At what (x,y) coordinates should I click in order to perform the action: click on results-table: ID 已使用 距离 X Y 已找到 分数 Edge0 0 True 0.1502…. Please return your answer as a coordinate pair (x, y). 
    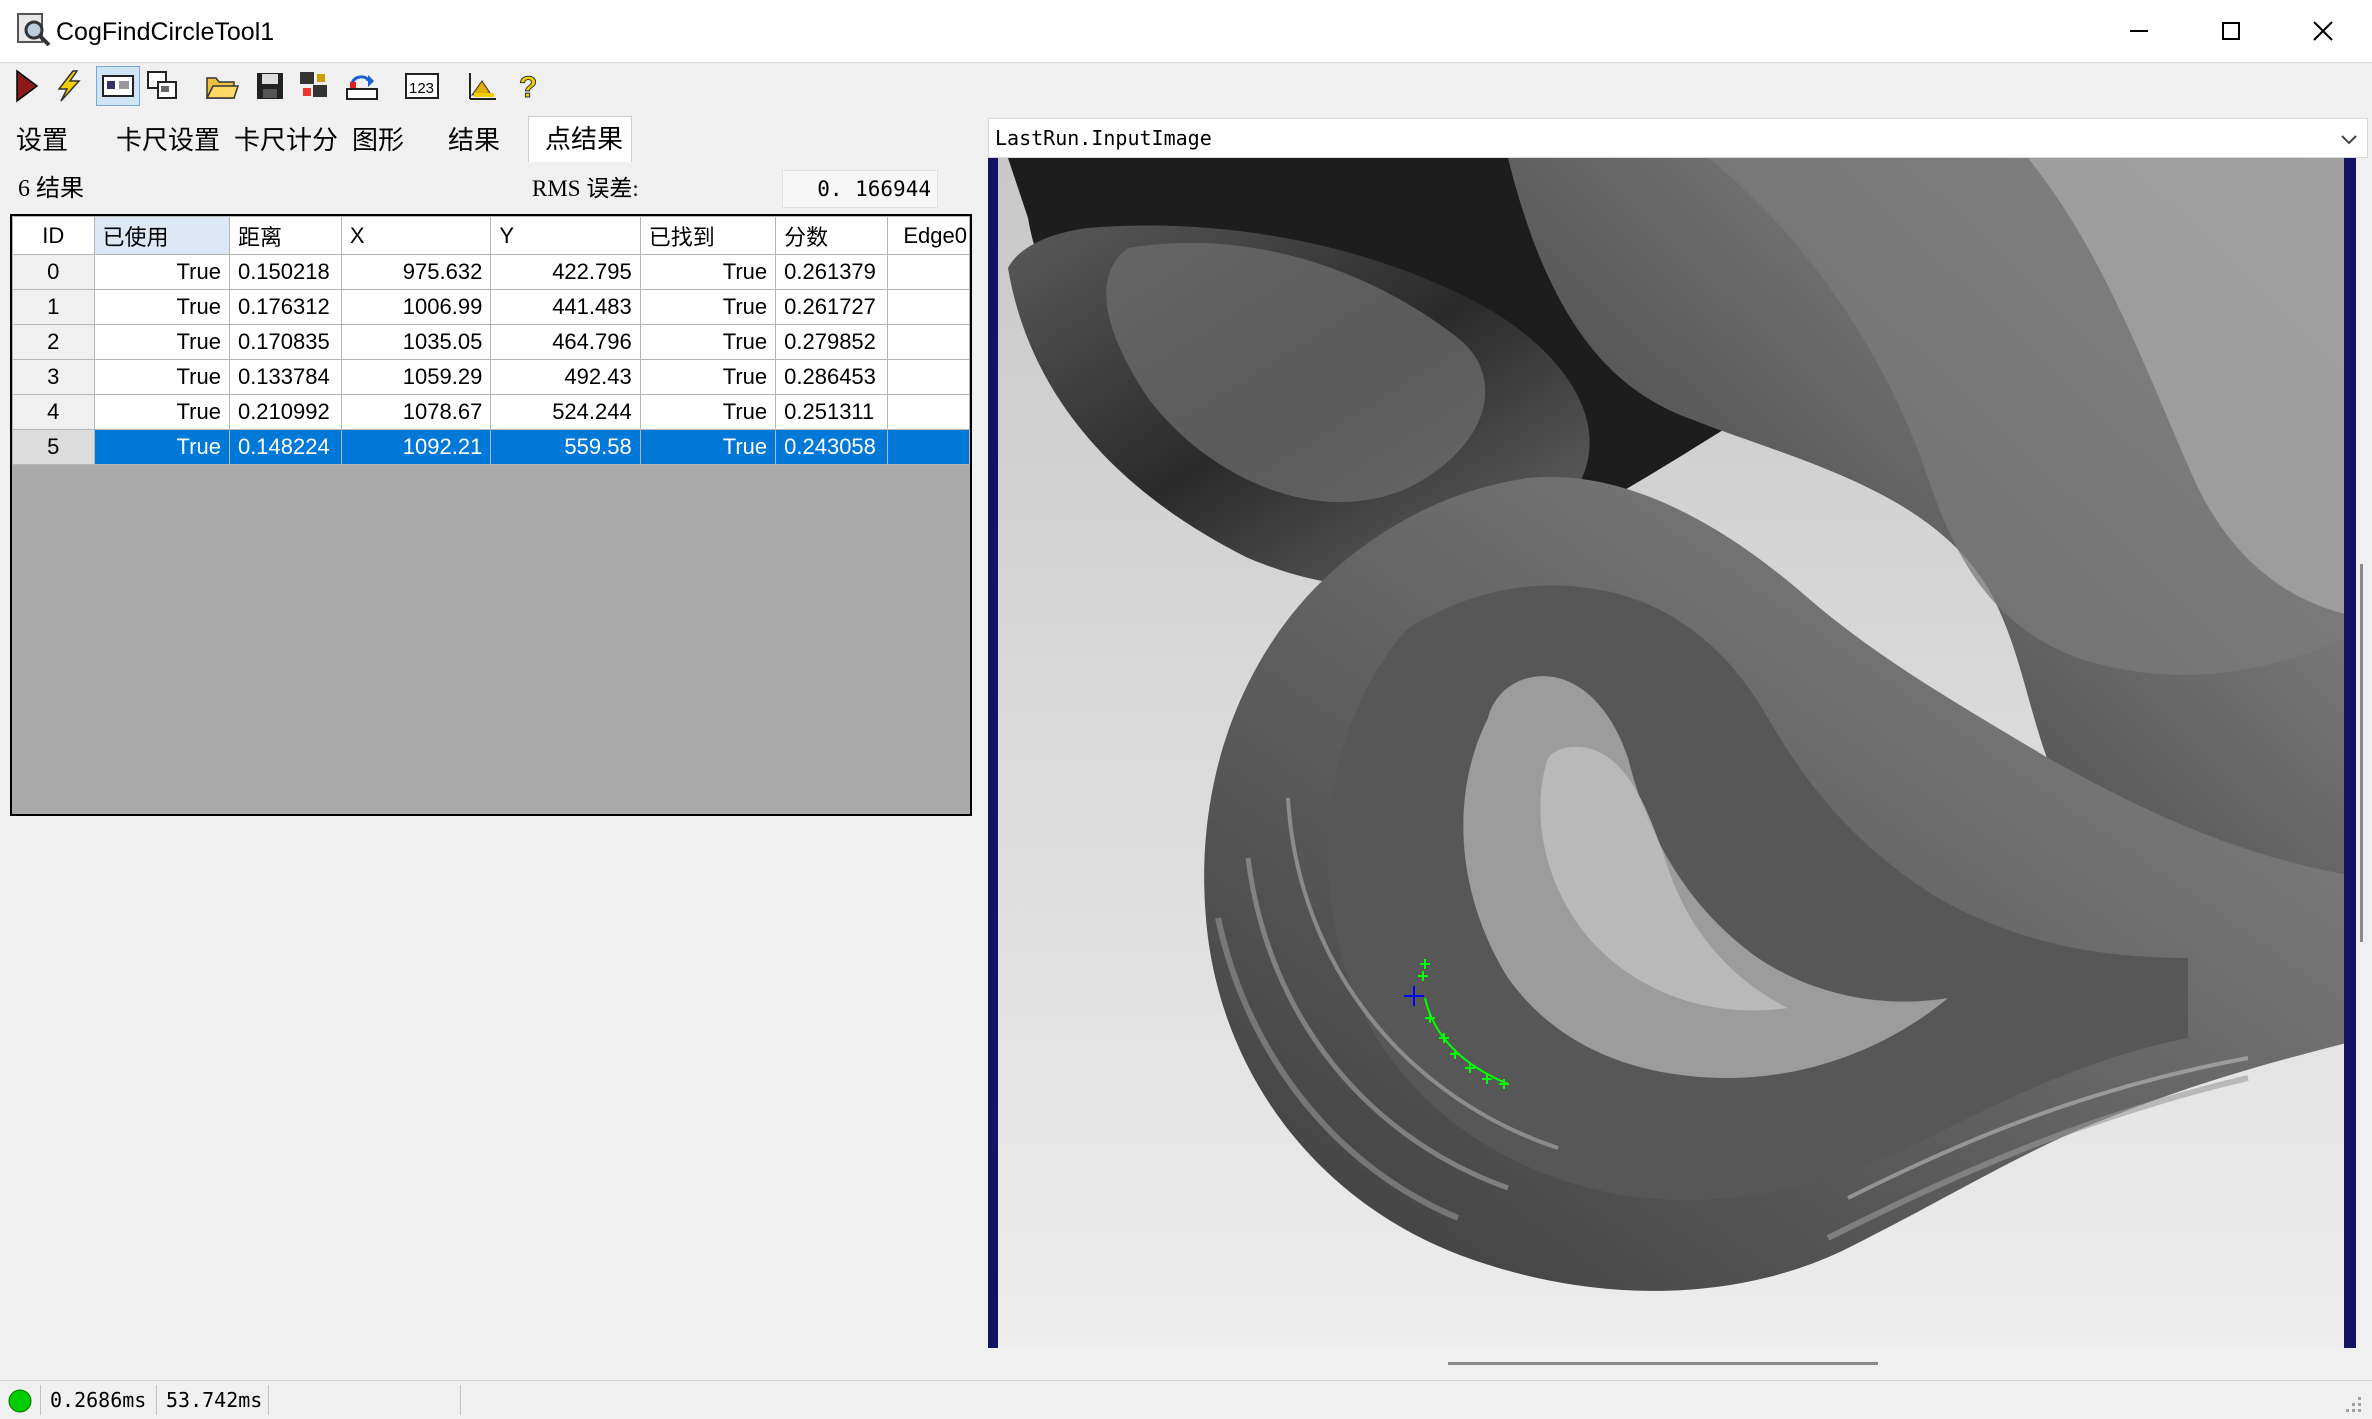
    Looking at the image, I should click on (491, 340).